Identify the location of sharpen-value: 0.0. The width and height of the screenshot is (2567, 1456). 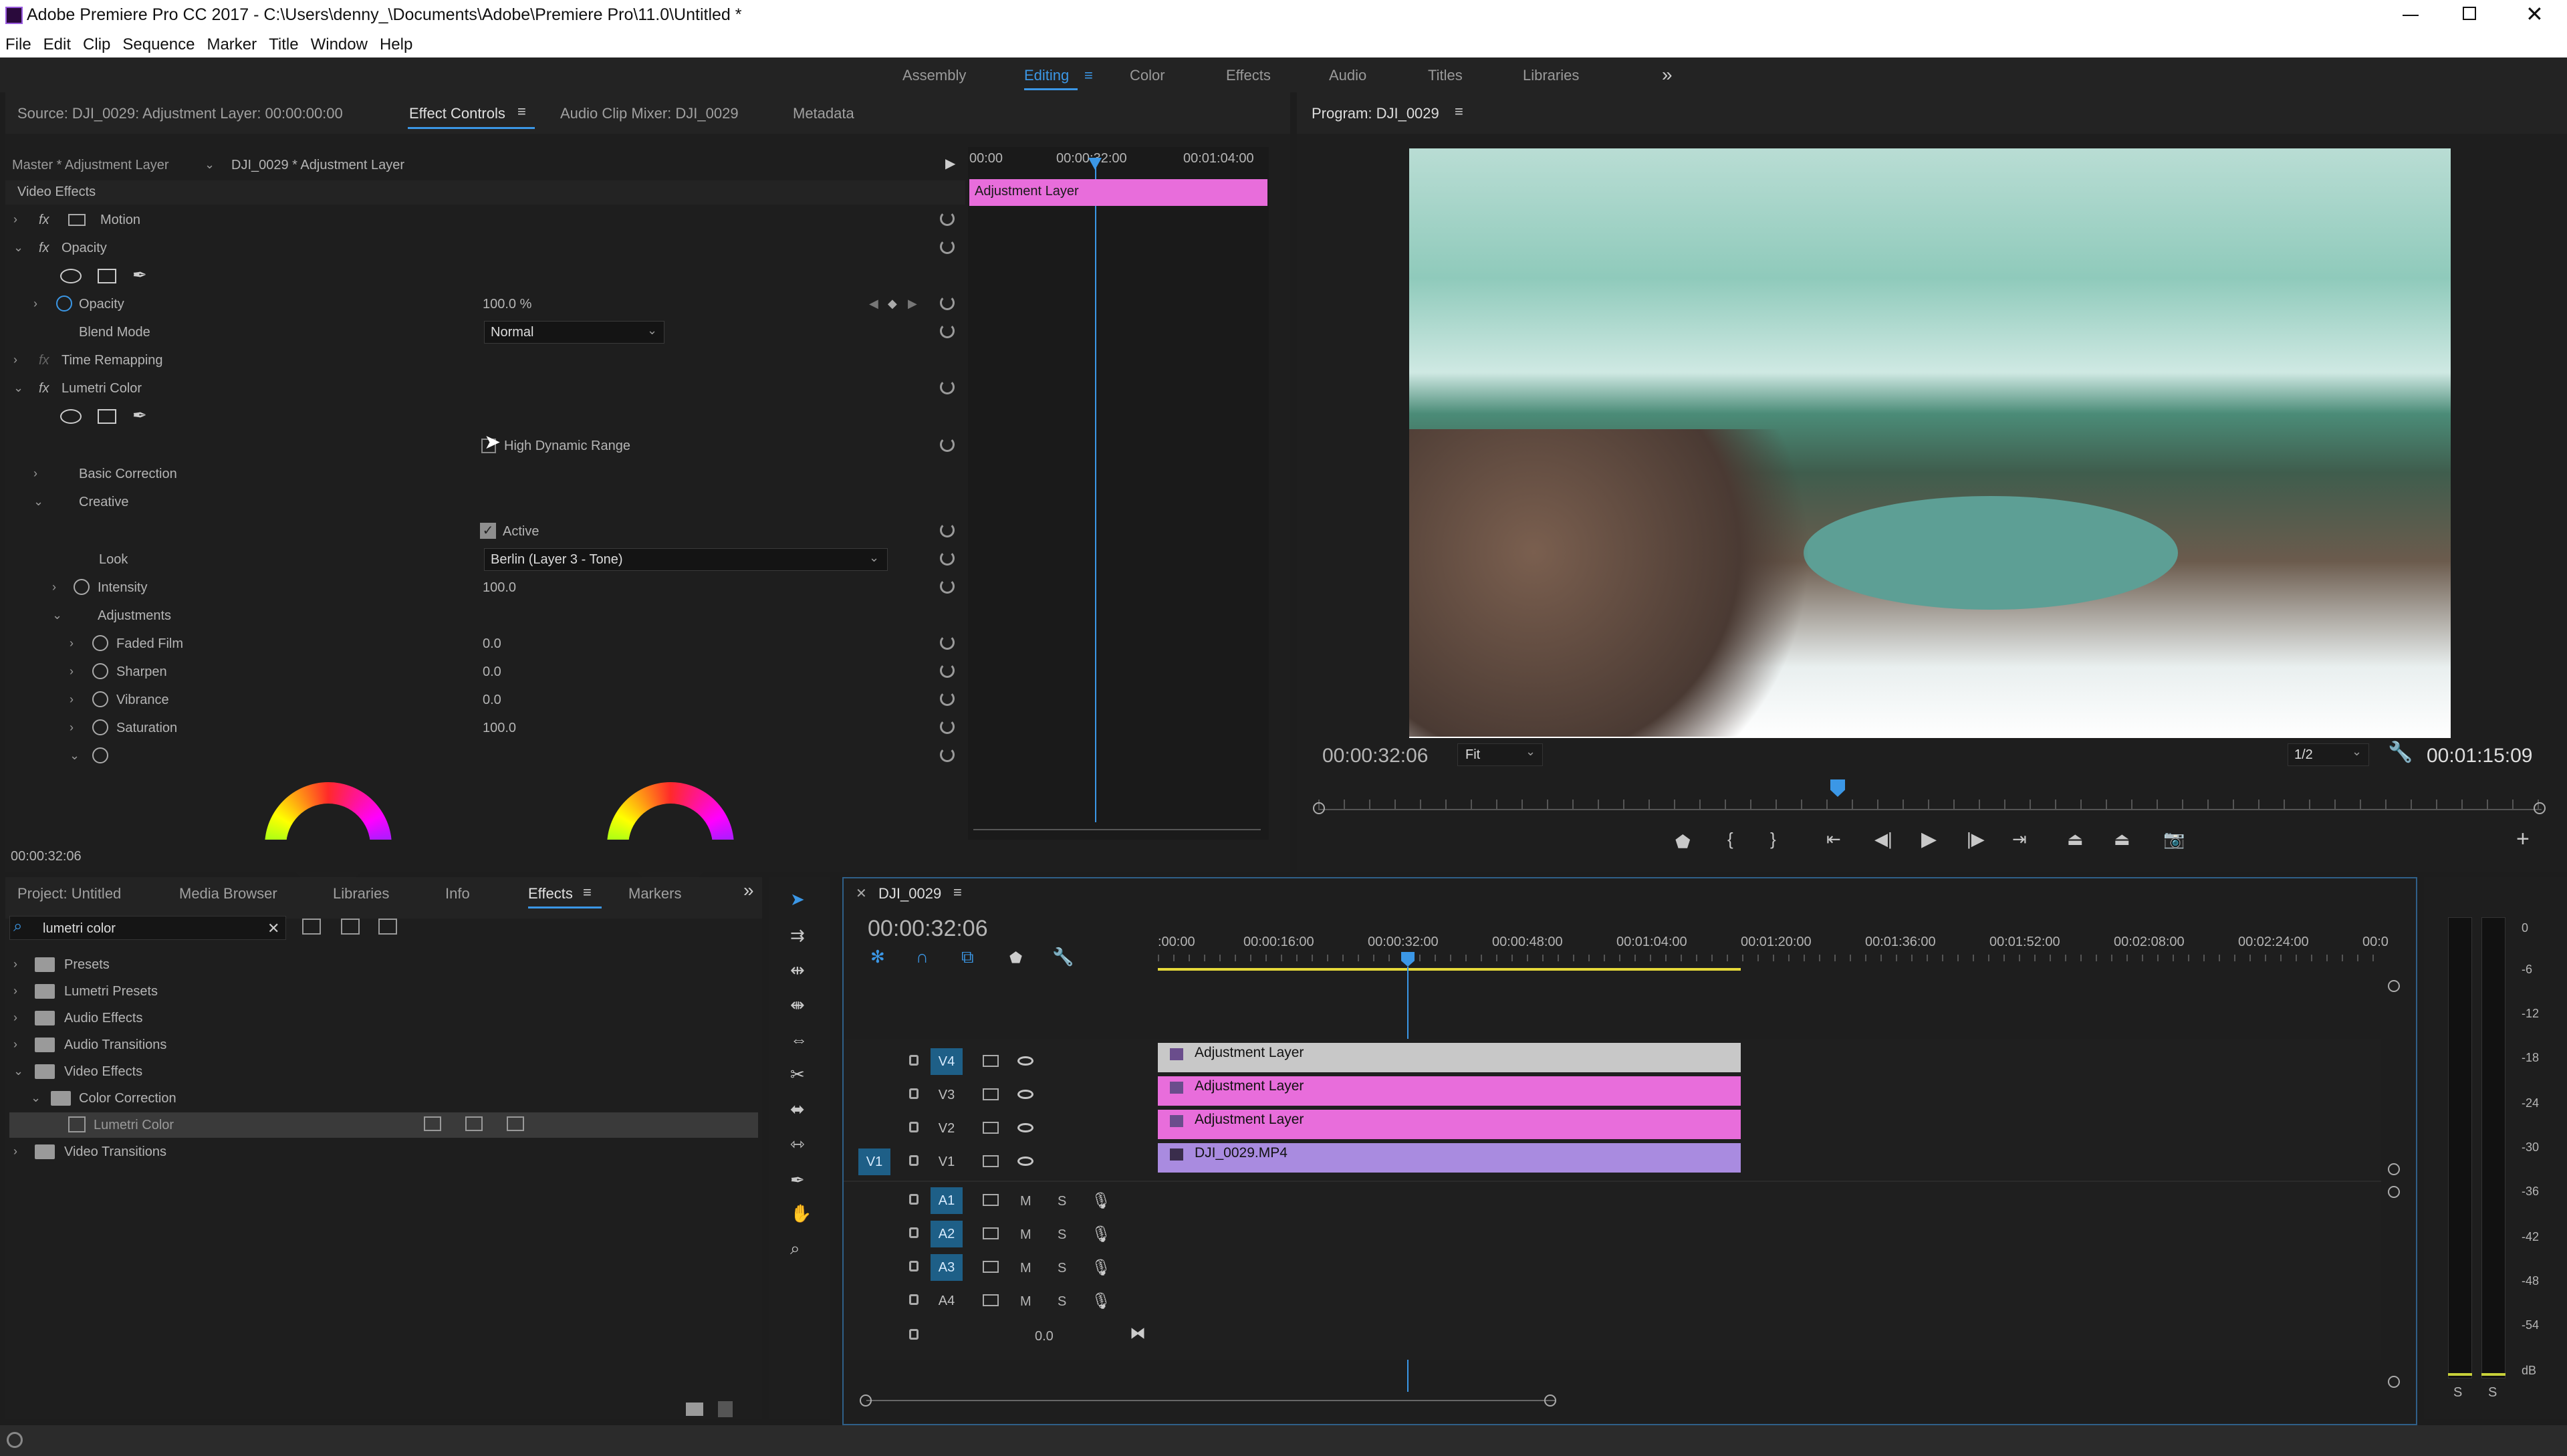
(492, 672).